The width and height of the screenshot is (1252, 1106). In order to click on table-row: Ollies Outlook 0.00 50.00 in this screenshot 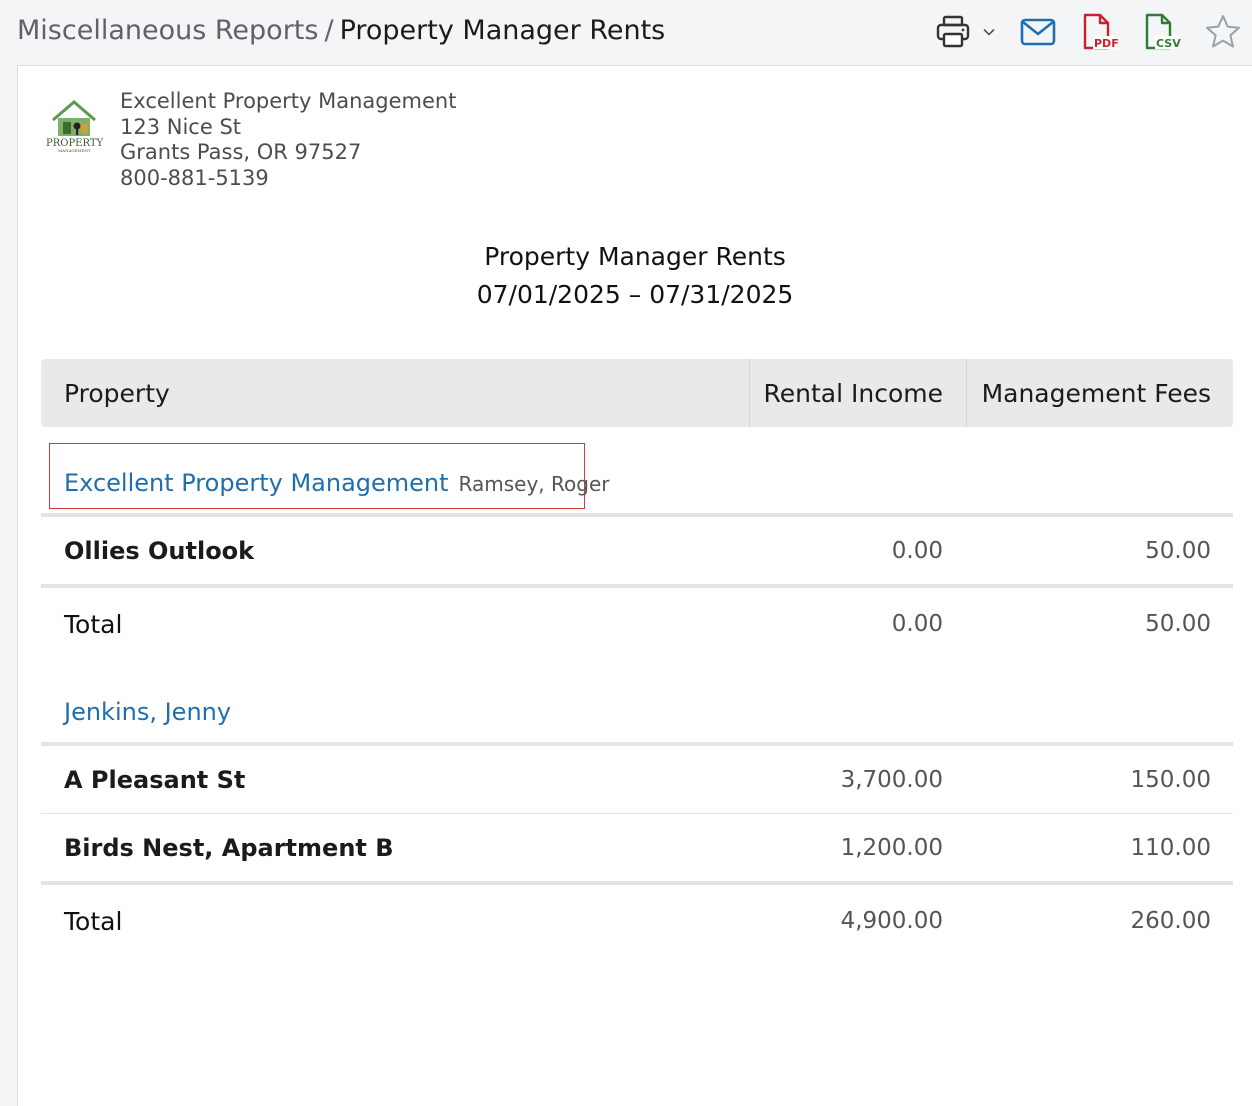, I will do `click(637, 548)`.